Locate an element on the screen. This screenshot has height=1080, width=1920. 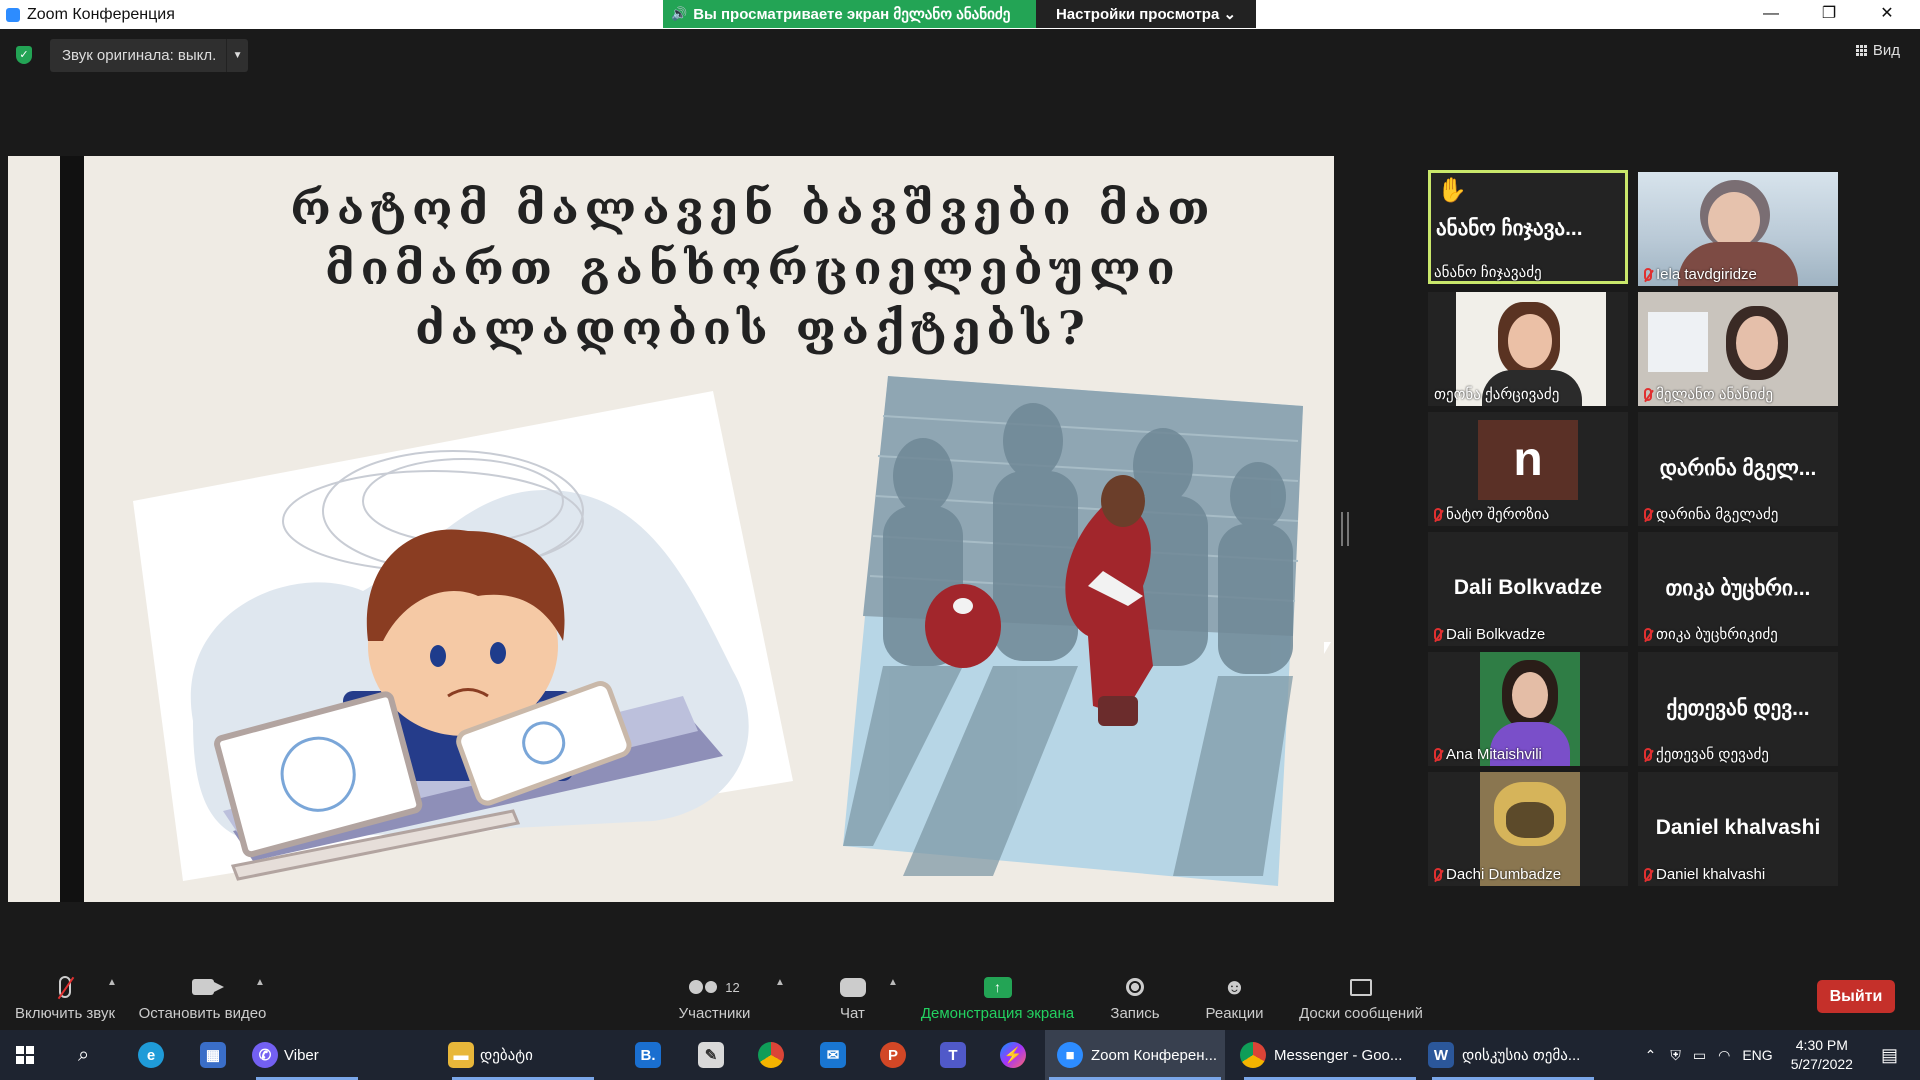
view-button: Вид is located at coordinates (1877, 50).